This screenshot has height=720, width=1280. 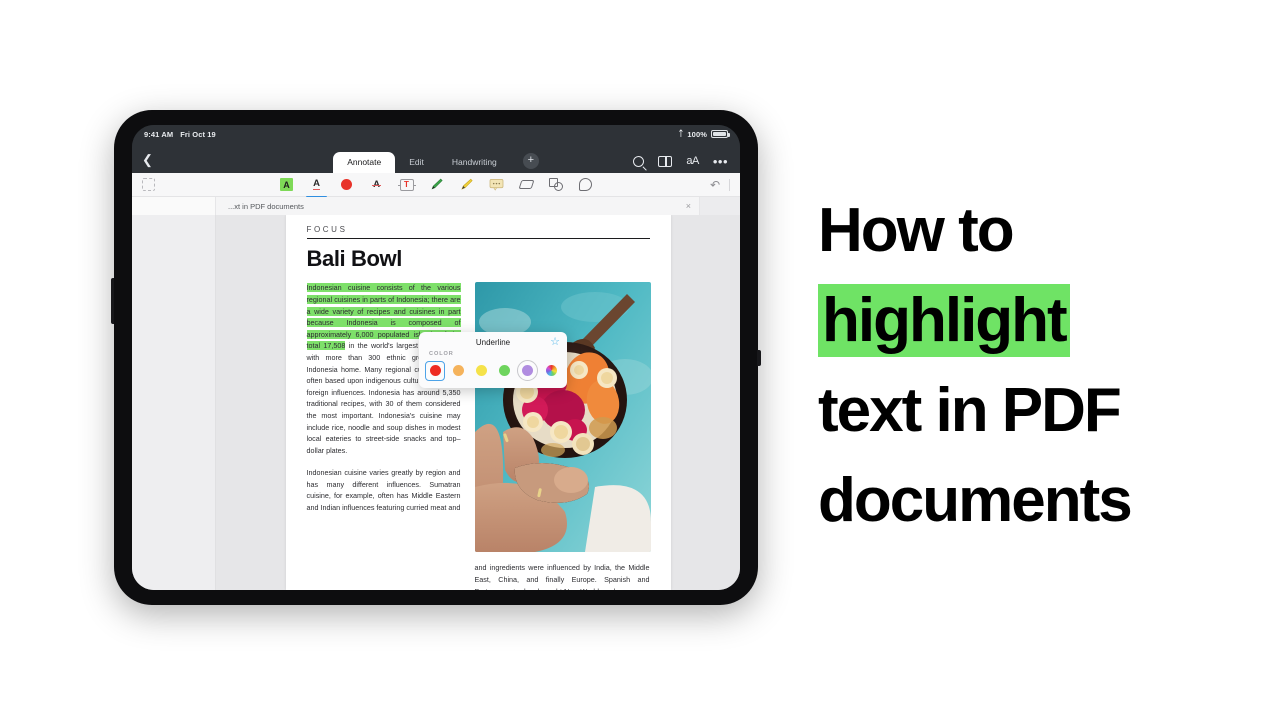 I want to click on status-bar: 9:41 AM Fri Oct 19 ᛏ 100%, so click(x=436, y=134).